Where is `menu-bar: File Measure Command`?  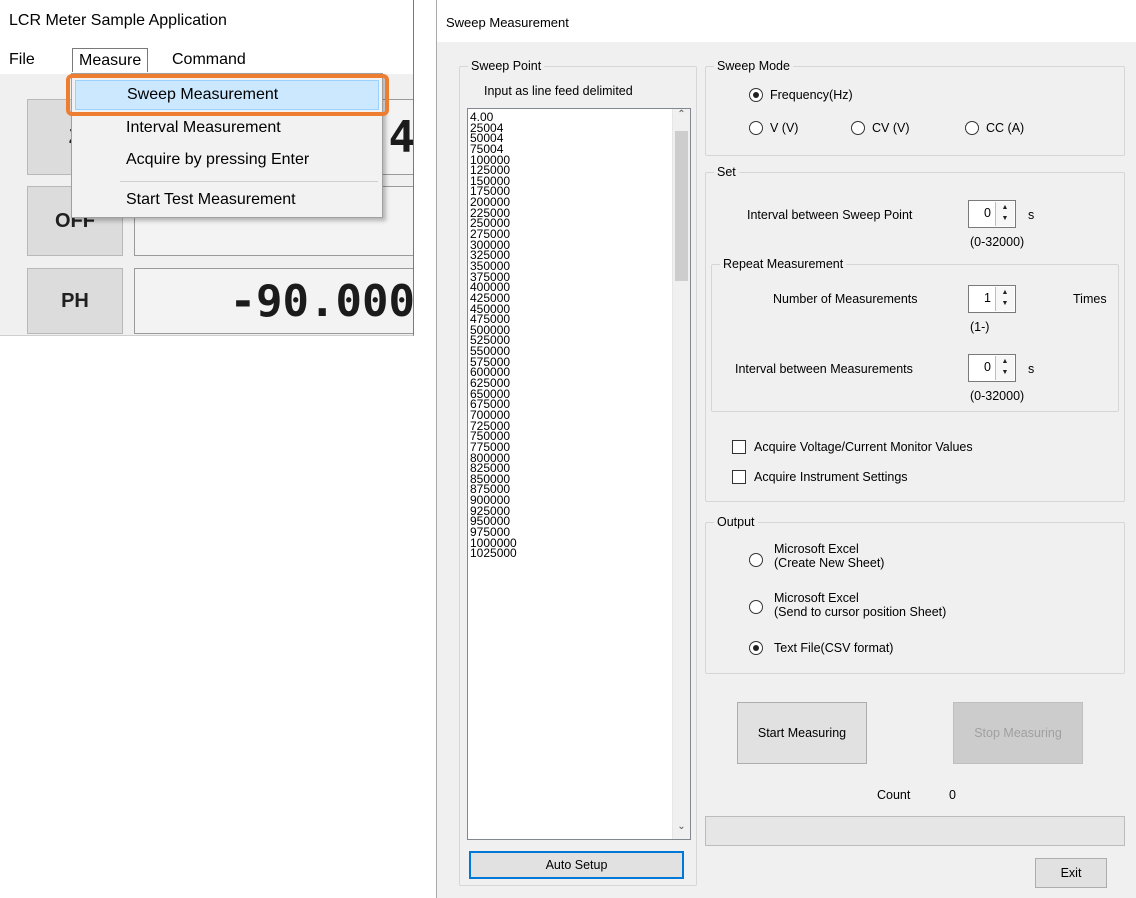 menu-bar: File Measure Command is located at coordinates (206, 57).